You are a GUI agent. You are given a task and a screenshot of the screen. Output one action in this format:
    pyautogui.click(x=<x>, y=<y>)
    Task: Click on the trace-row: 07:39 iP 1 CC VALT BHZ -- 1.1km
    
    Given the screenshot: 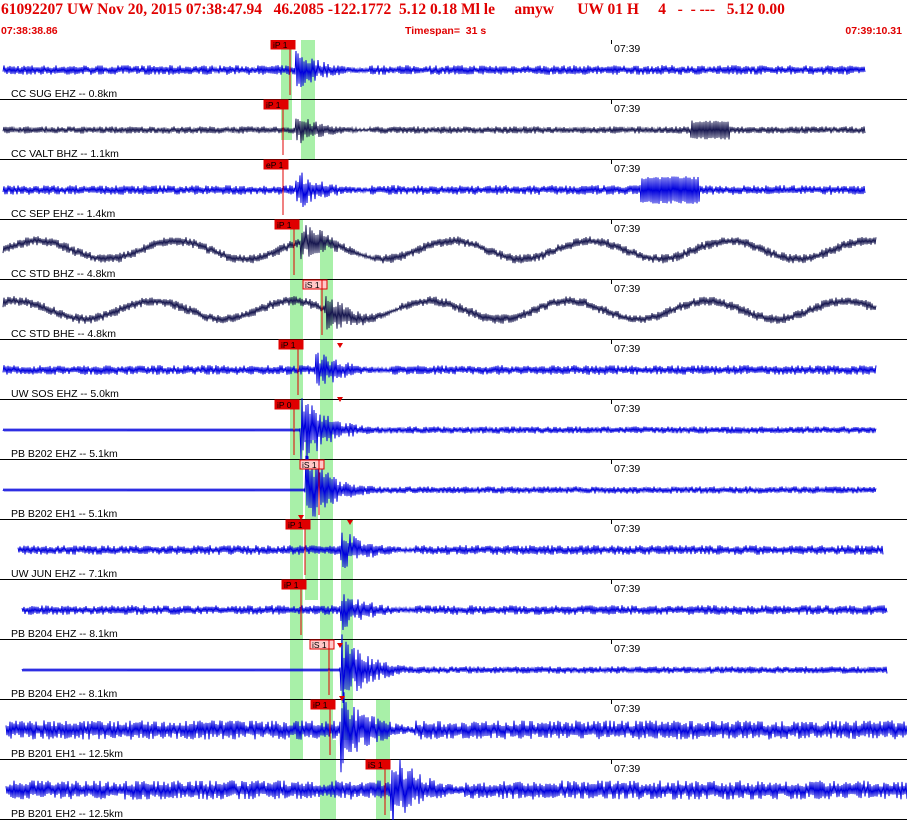 What is the action you would take?
    pyautogui.click(x=453, y=129)
    